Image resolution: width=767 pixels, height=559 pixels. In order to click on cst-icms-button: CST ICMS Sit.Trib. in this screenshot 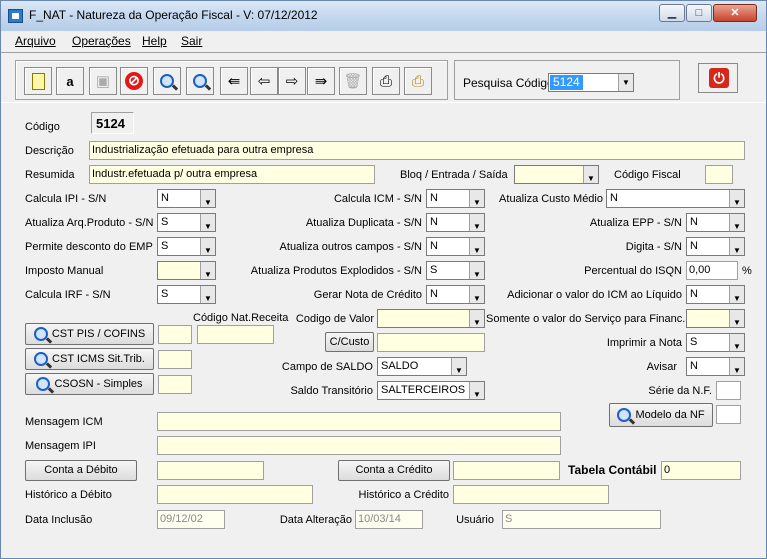, I will do `click(89, 359)`.